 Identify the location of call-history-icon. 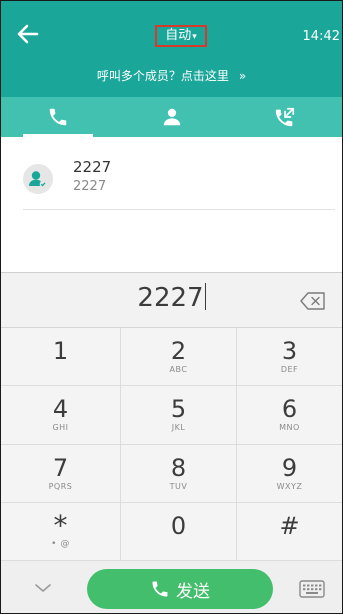
(285, 117).